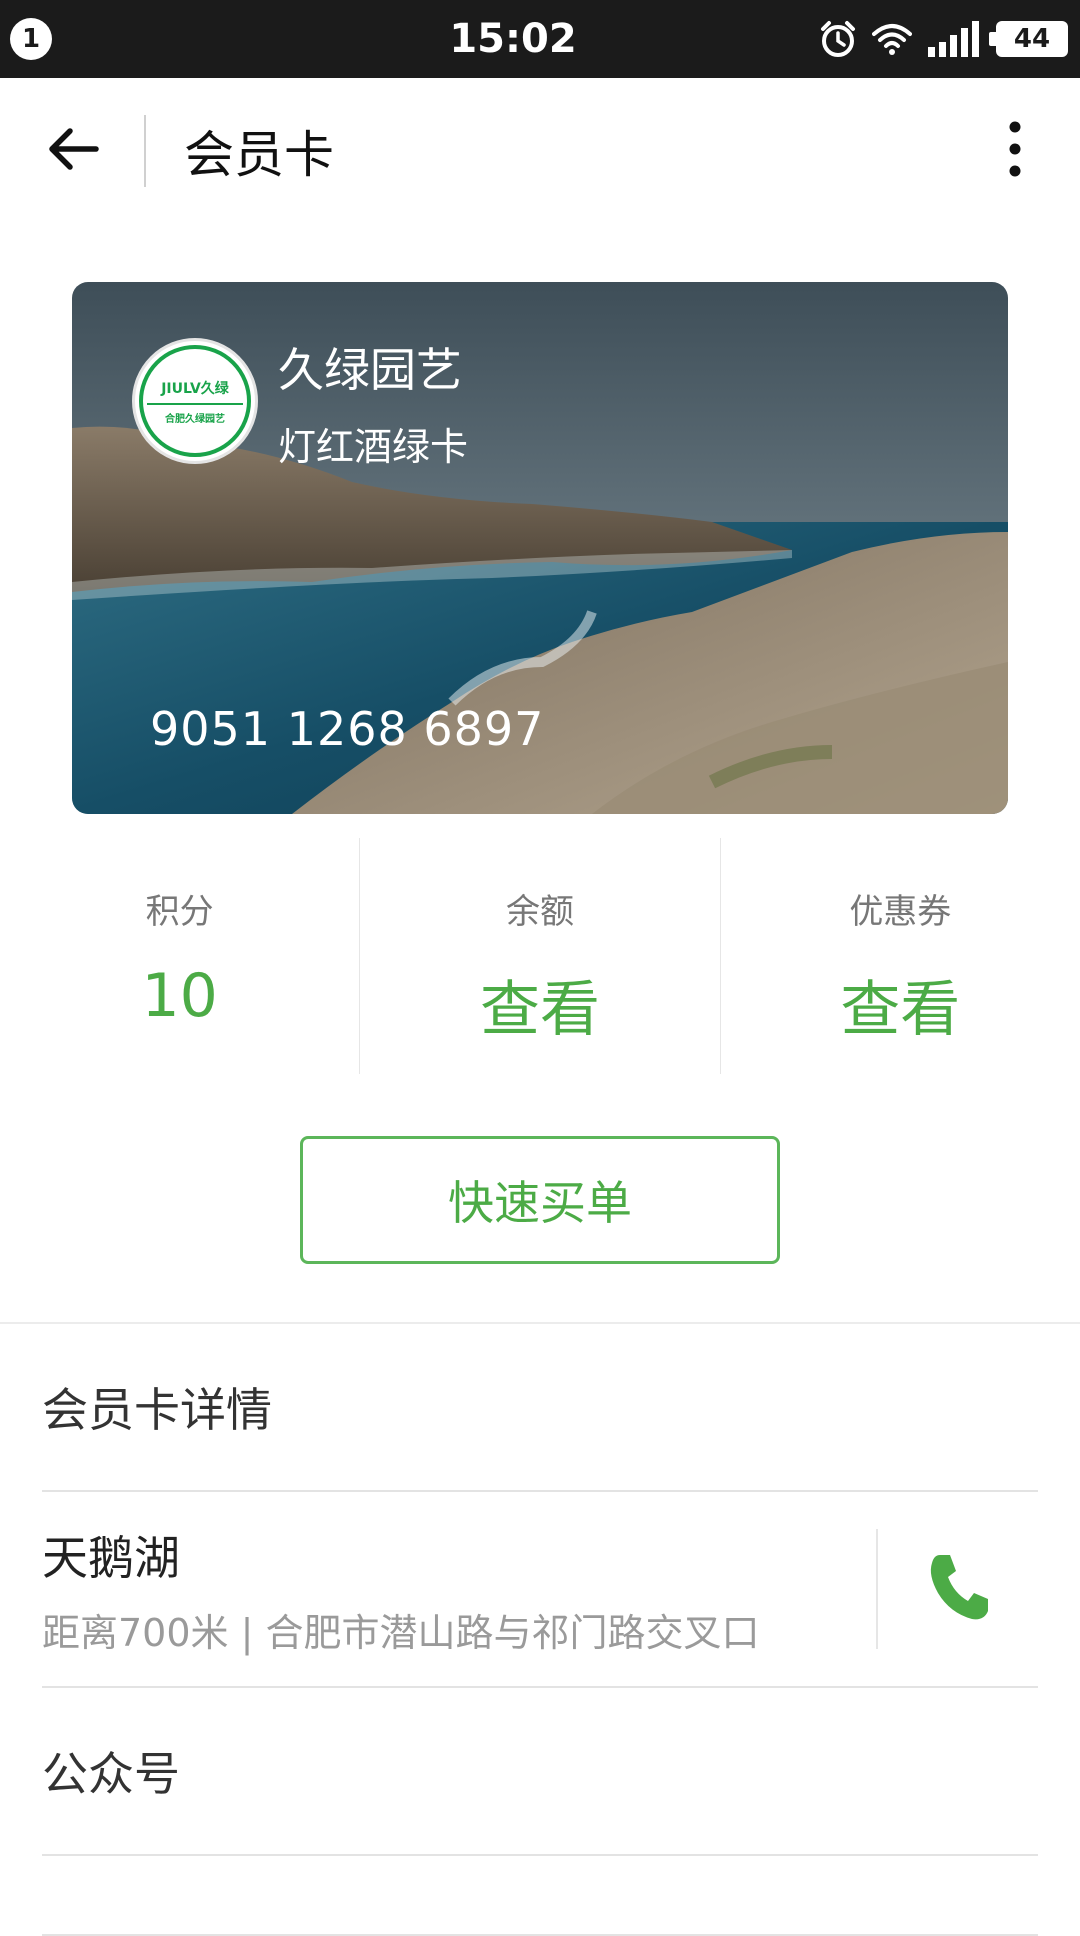 The image size is (1080, 1936). What do you see at coordinates (111, 1557) in the screenshot?
I see `store-name: 天鹅湖` at bounding box center [111, 1557].